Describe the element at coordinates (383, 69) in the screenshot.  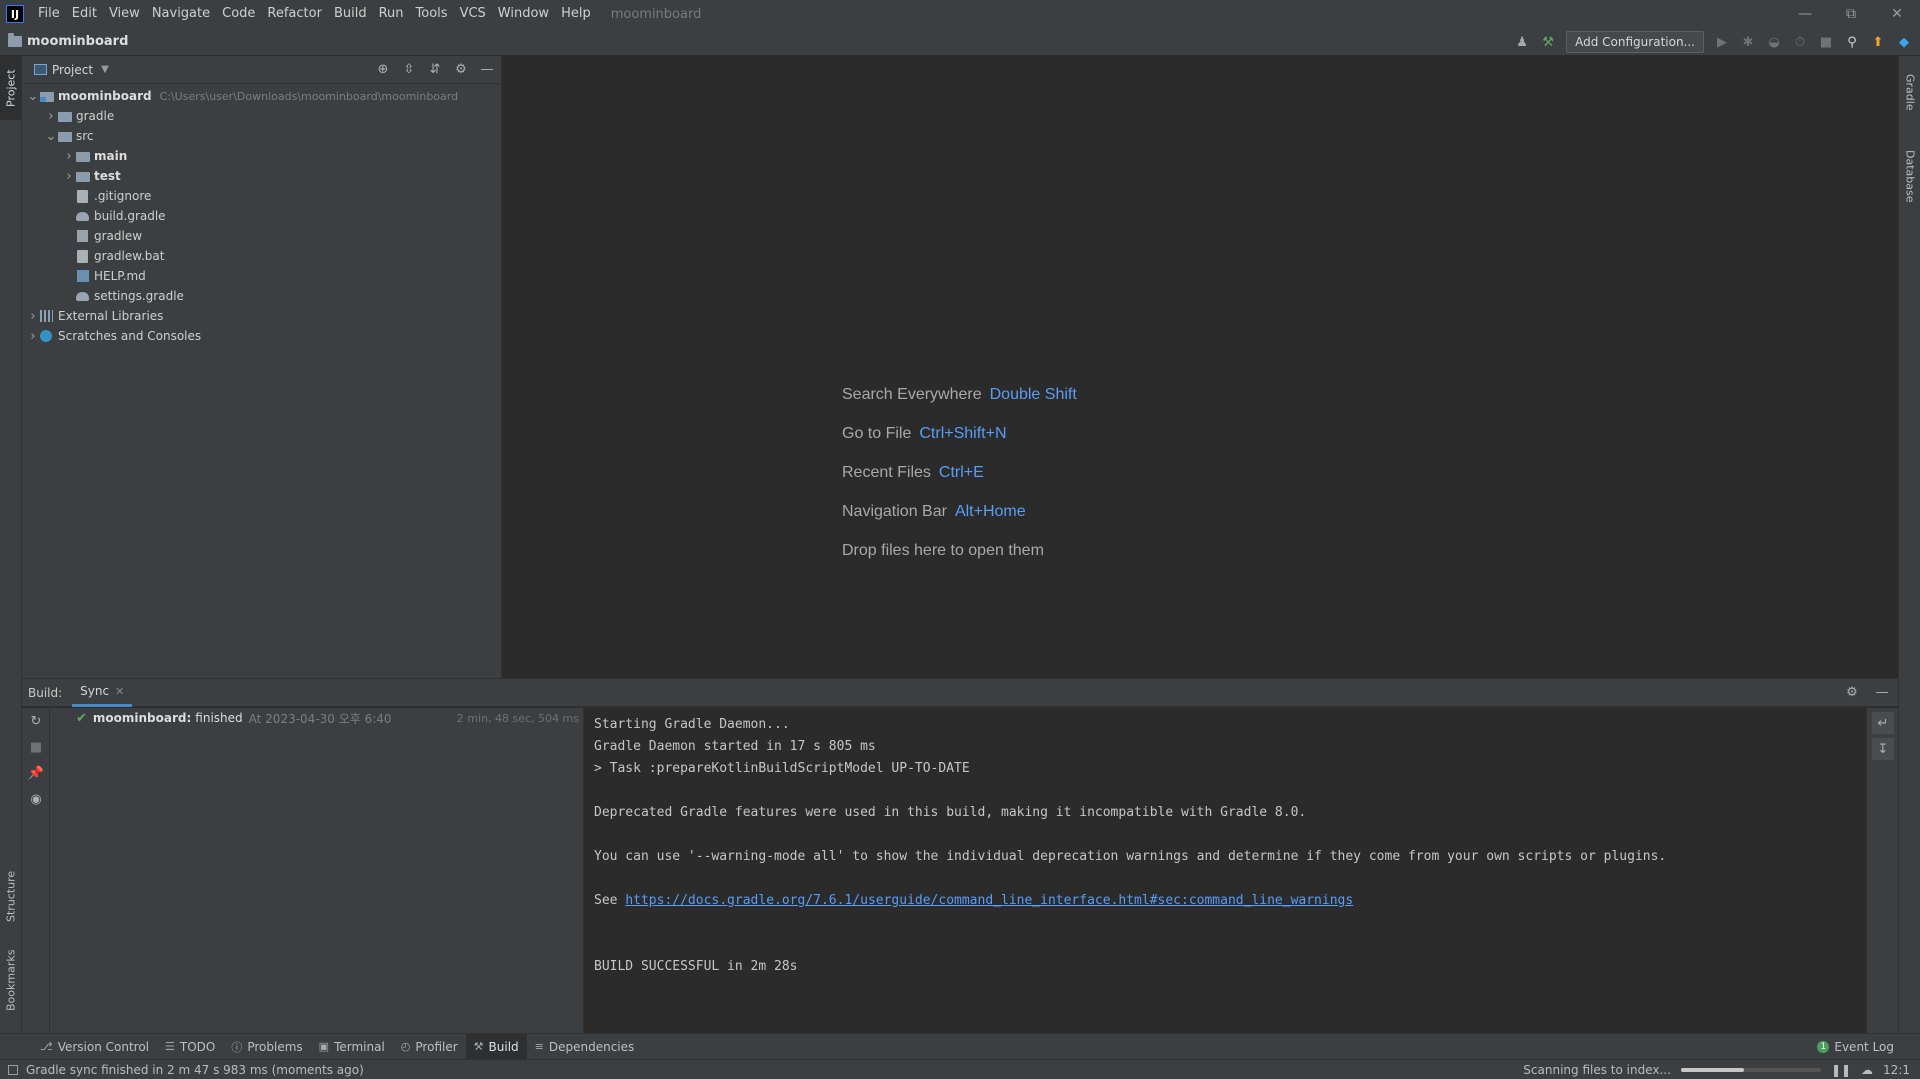
I see `locate-file-icon: ⊕` at that location.